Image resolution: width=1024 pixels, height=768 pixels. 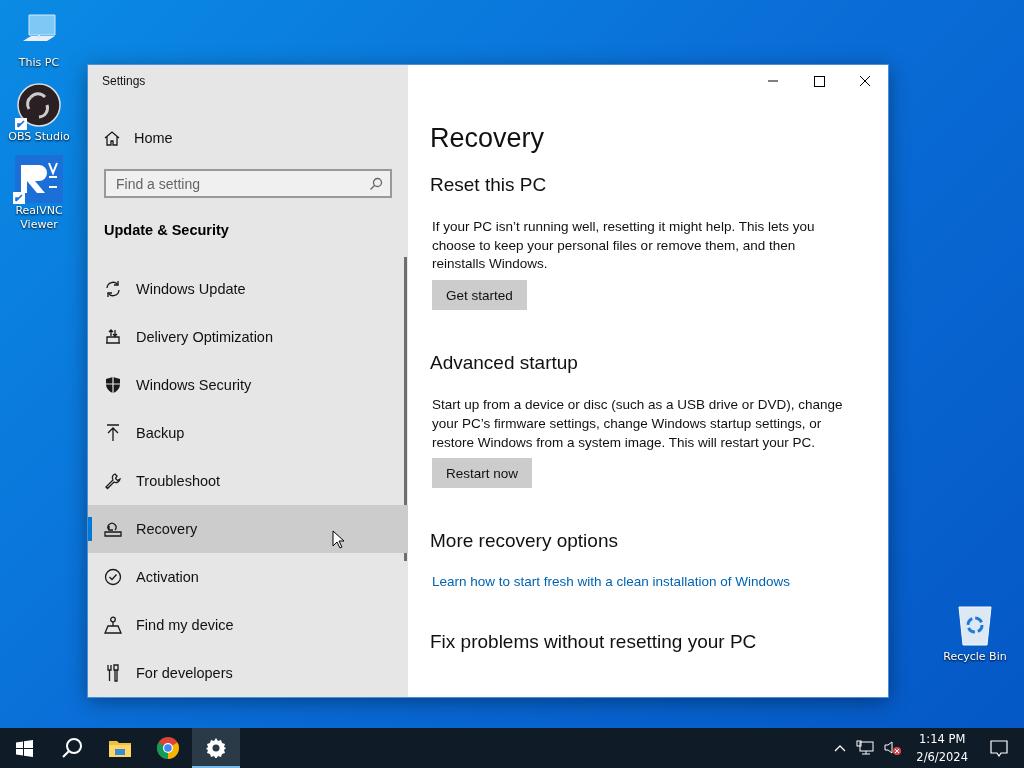 What do you see at coordinates (524, 541) in the screenshot?
I see `section-heading: More recovery options` at bounding box center [524, 541].